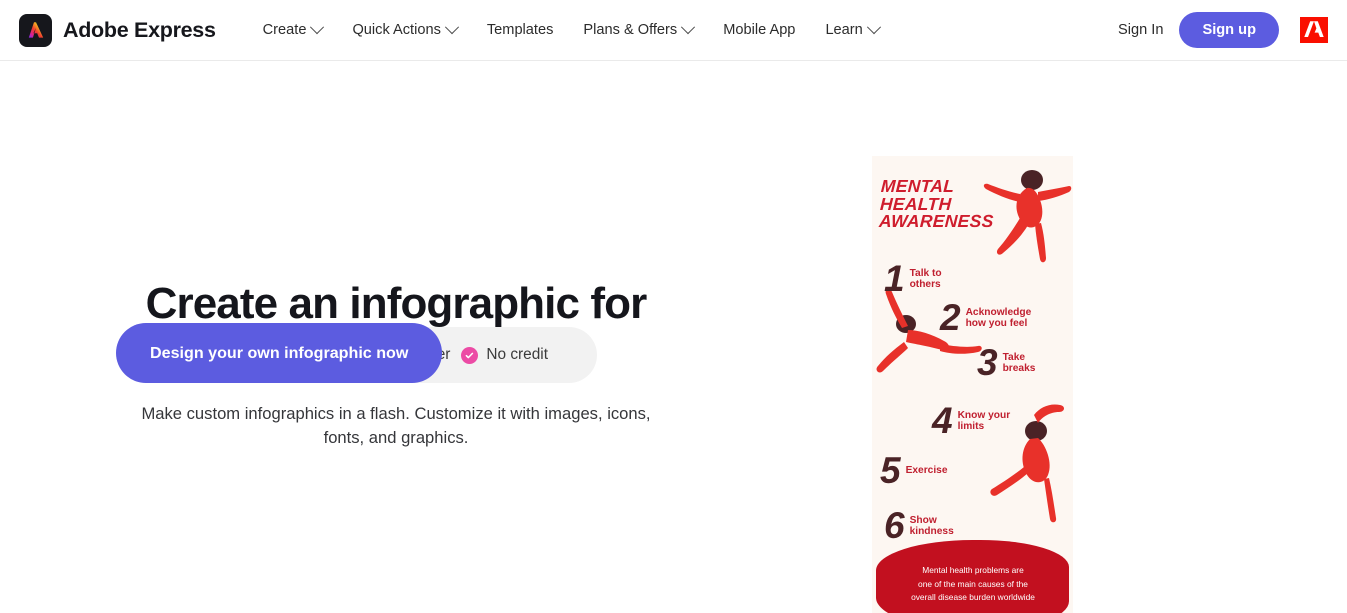 The width and height of the screenshot is (1347, 613). Describe the element at coordinates (1140, 30) in the screenshot. I see `sign-in-link: Sign In` at that location.